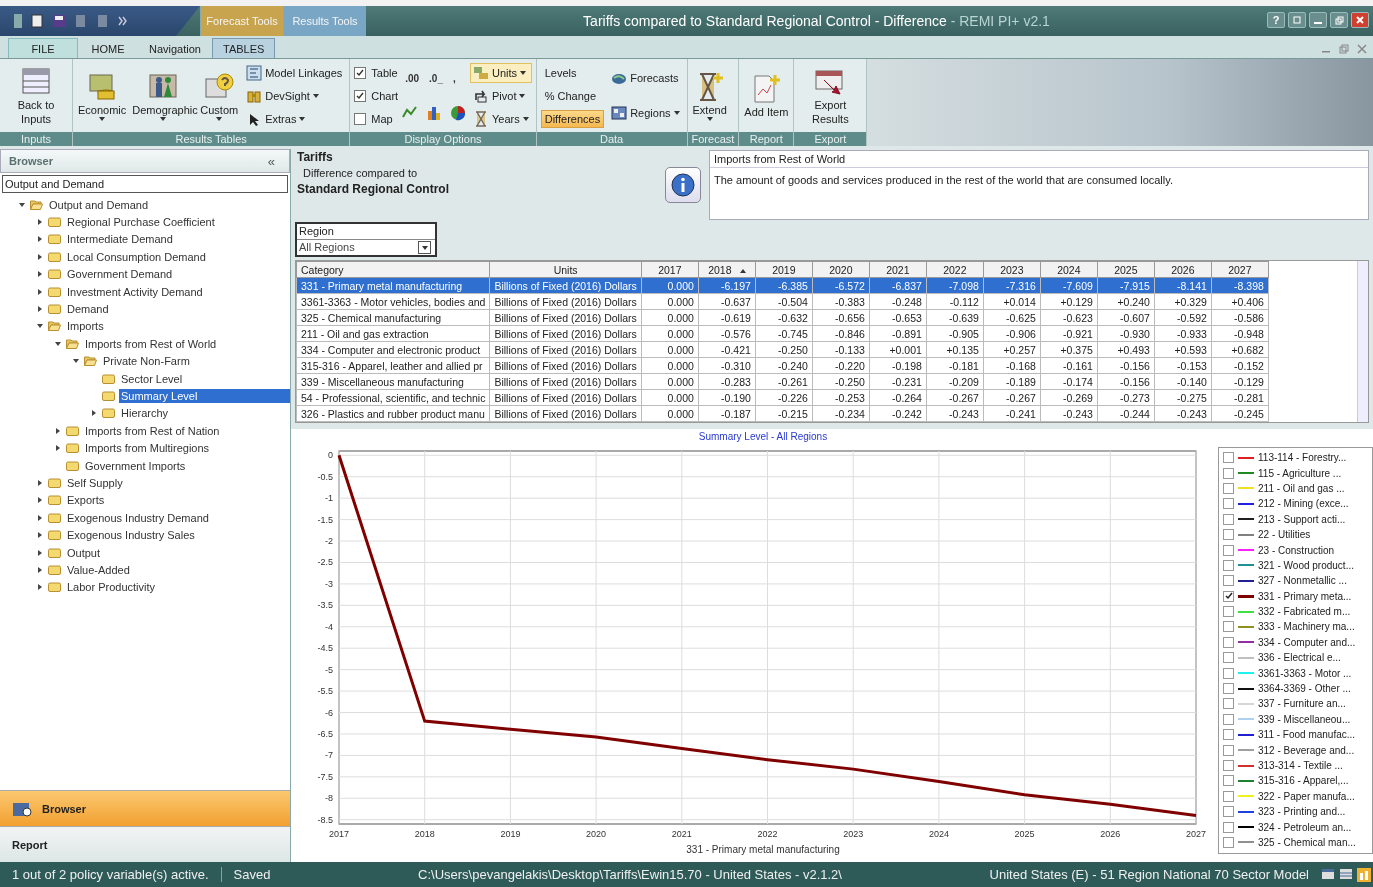 This screenshot has height=887, width=1373. Describe the element at coordinates (645, 112) in the screenshot. I see `ribbon-button: Regions` at that location.